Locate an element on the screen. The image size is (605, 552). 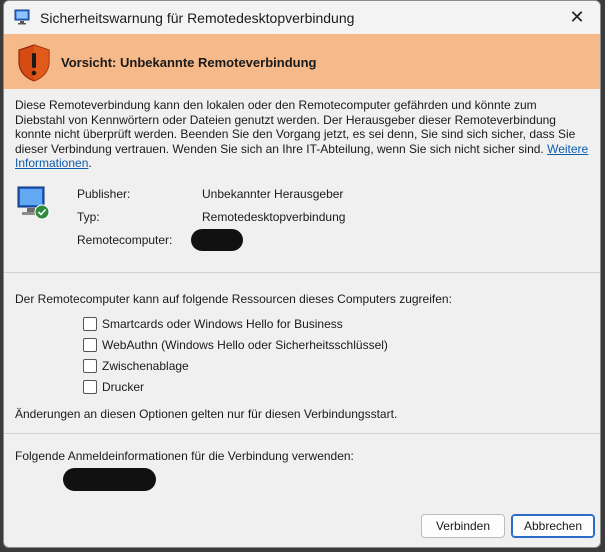
type-label: Typ: is located at coordinates (88, 217).